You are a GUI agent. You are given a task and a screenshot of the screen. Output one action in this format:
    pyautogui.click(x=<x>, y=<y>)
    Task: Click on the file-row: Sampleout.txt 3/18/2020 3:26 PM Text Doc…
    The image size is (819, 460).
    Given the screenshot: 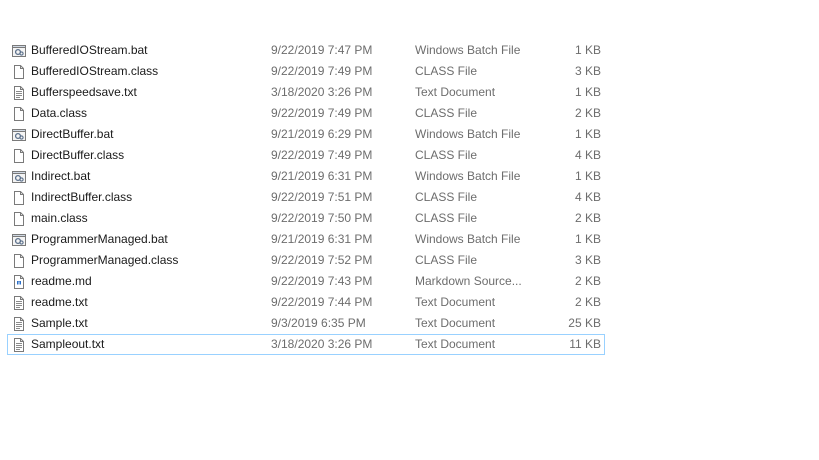 What is the action you would take?
    pyautogui.click(x=306, y=344)
    